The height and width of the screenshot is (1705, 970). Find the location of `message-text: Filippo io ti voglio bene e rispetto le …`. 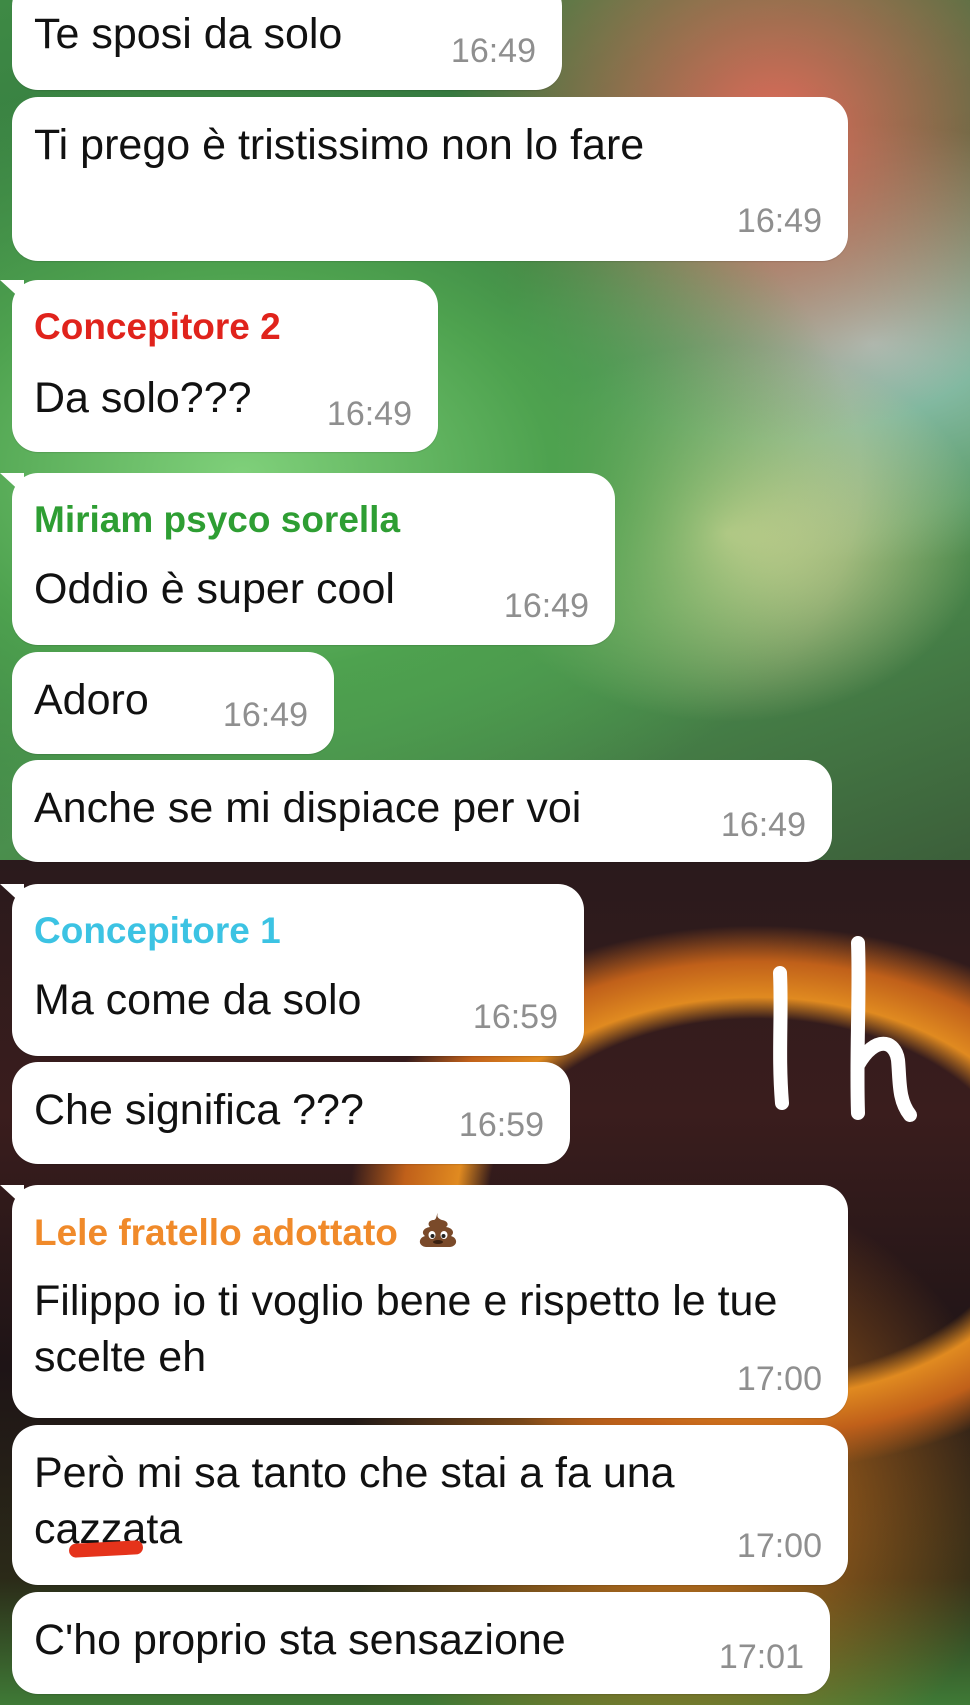

message-text: Filippo io ti voglio bene e rispetto le … is located at coordinates (406, 1329).